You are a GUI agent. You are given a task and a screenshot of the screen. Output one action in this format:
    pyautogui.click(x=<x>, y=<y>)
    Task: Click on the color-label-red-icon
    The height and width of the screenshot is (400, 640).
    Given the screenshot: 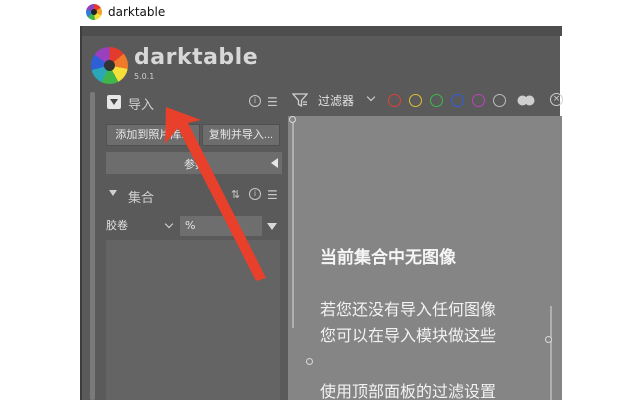 What is the action you would take?
    pyautogui.click(x=394, y=100)
    